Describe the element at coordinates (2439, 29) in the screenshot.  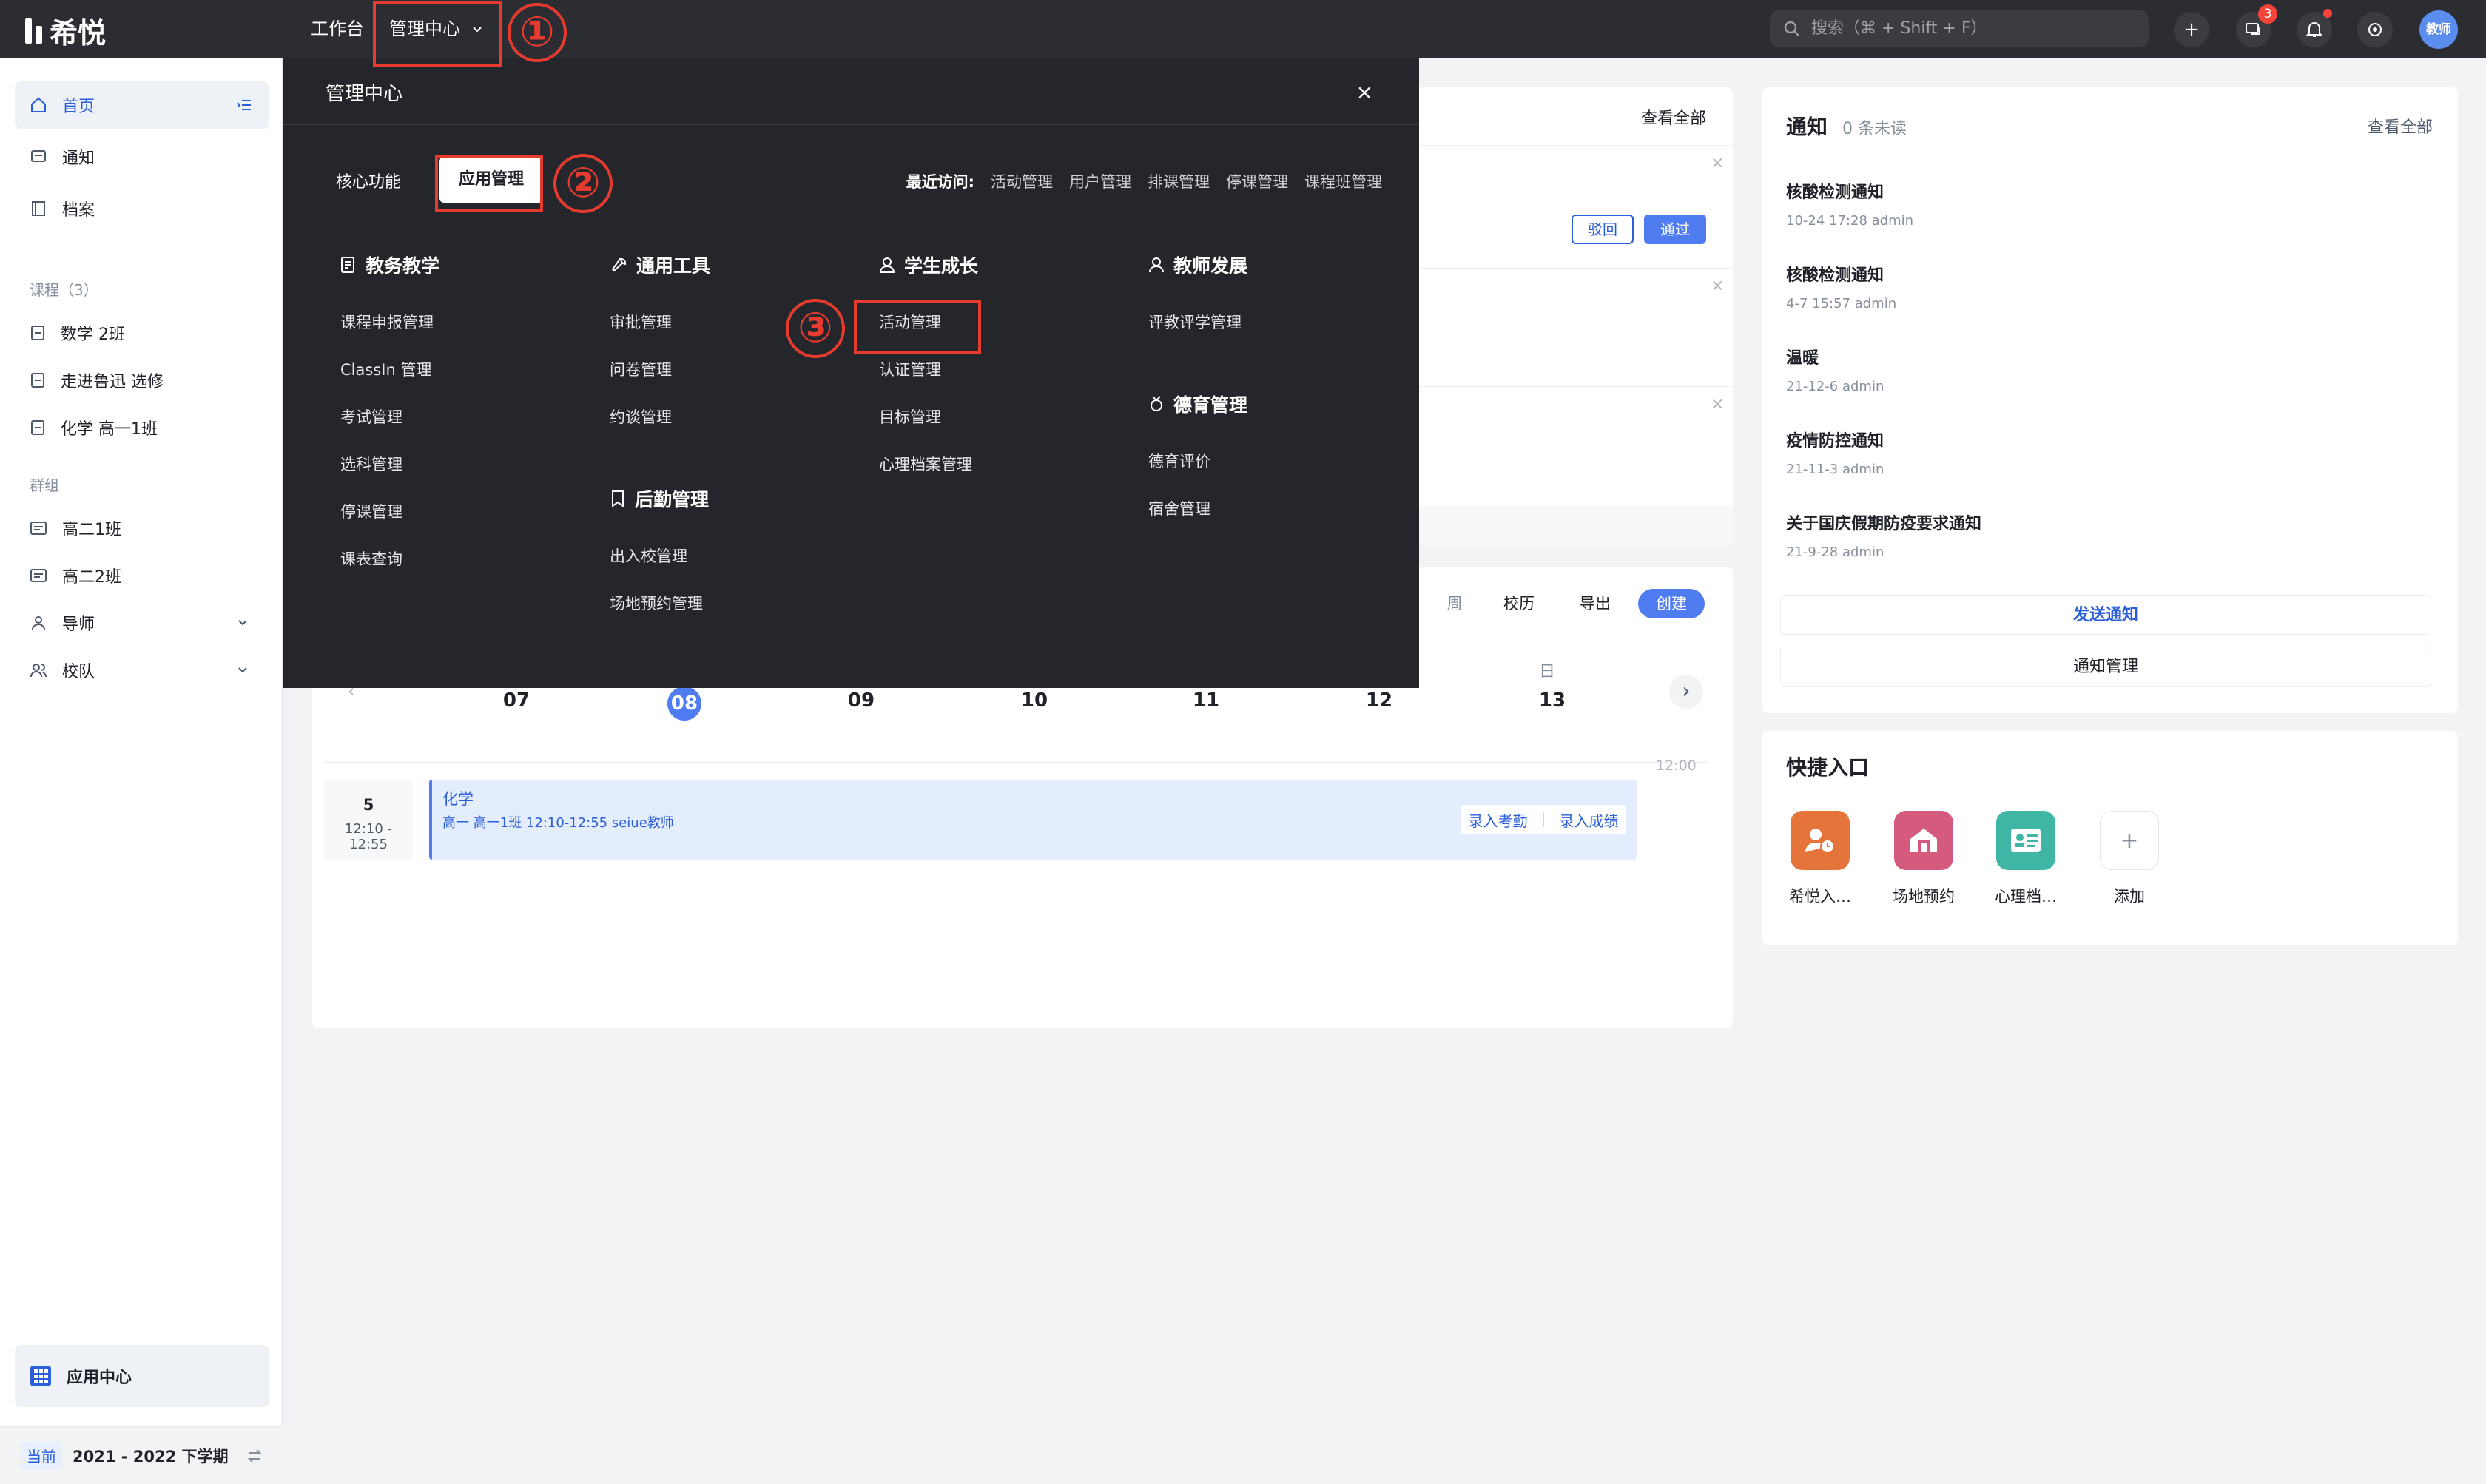
I see `avatar: 教师` at that location.